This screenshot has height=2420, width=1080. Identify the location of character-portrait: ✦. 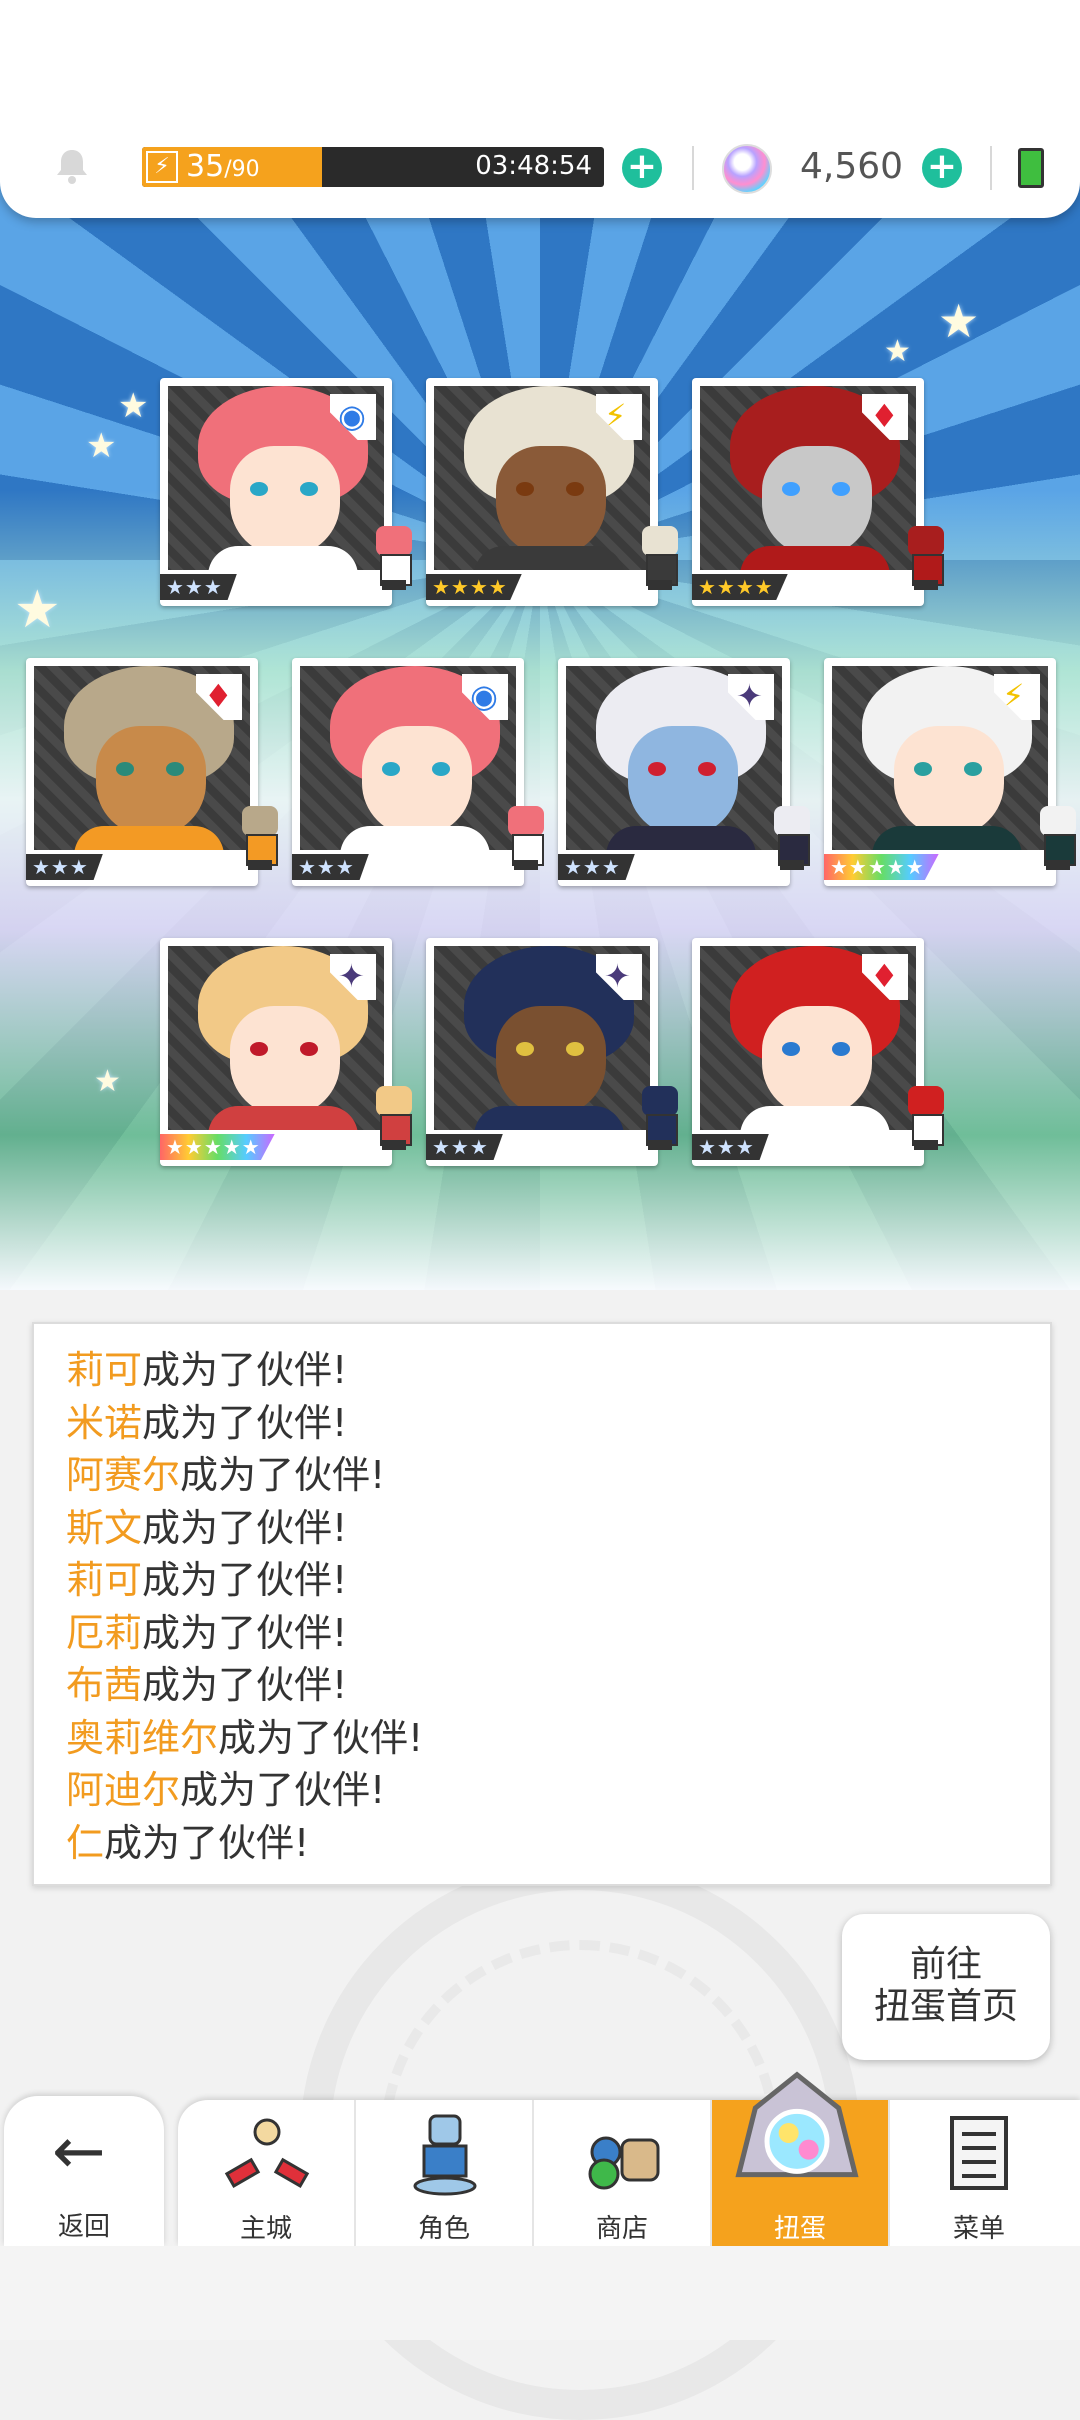
(276, 1038).